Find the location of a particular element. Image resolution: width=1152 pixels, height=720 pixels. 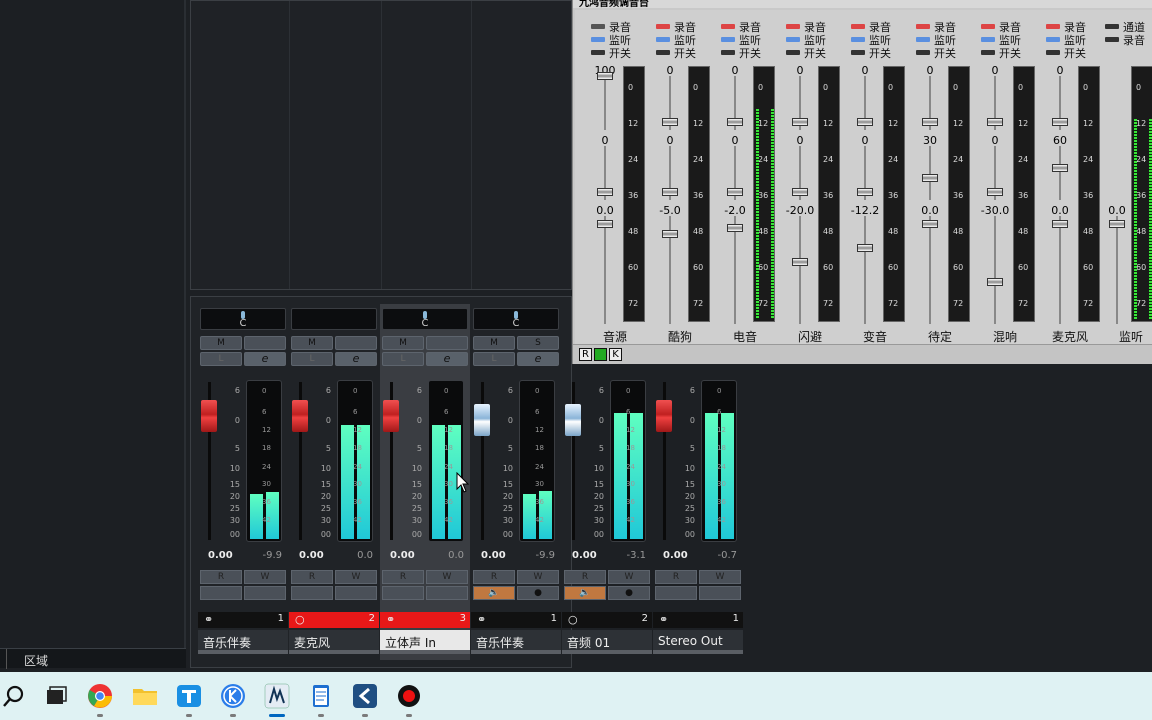

pan-control: C is located at coordinates (516, 319).